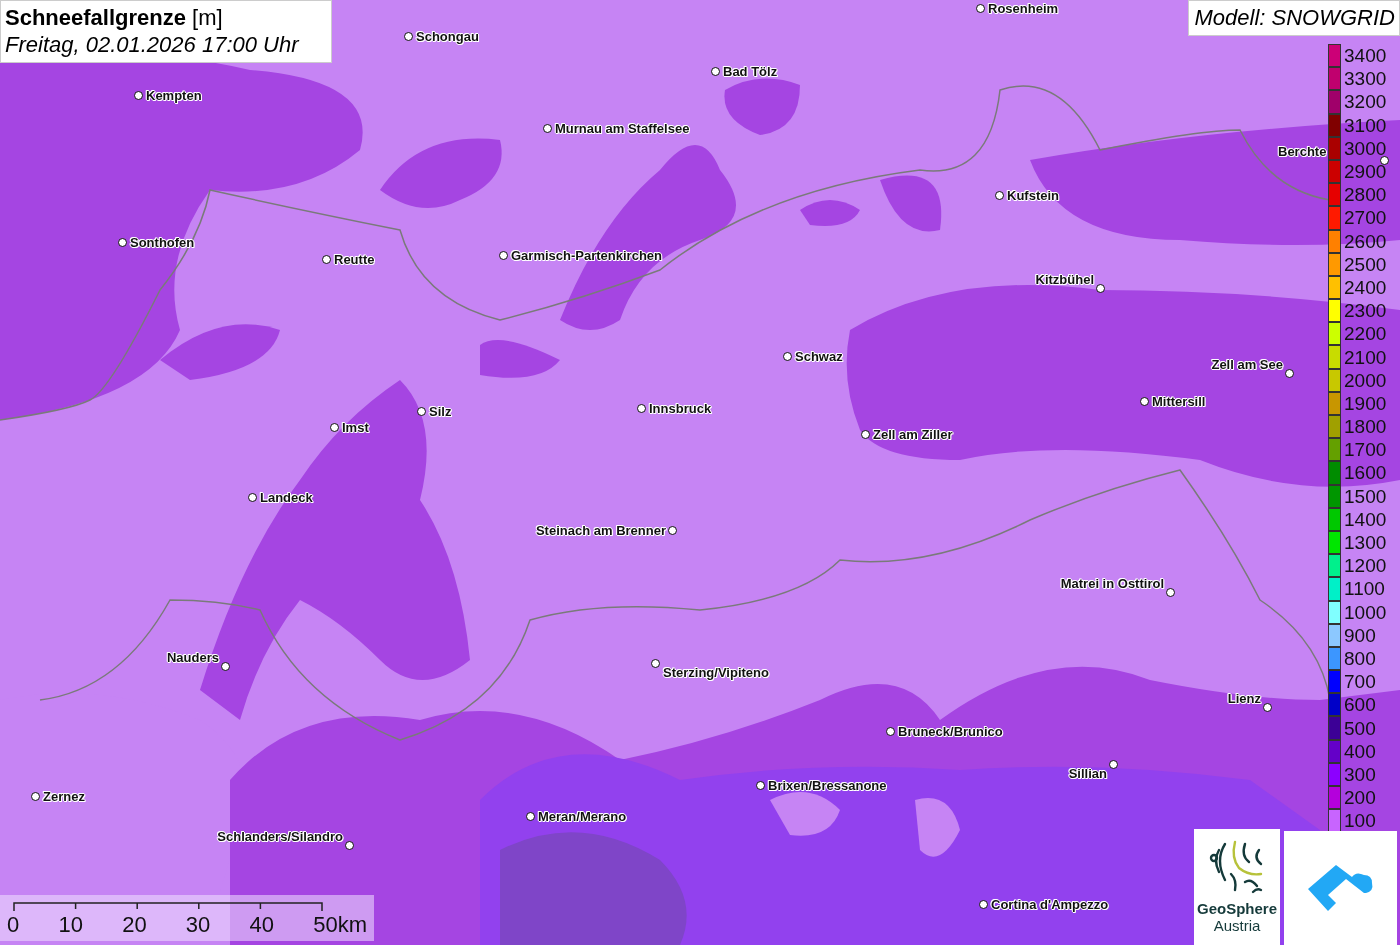 The height and width of the screenshot is (945, 1400). I want to click on city-label: Garmisch-Partenkirchen, so click(586, 256).